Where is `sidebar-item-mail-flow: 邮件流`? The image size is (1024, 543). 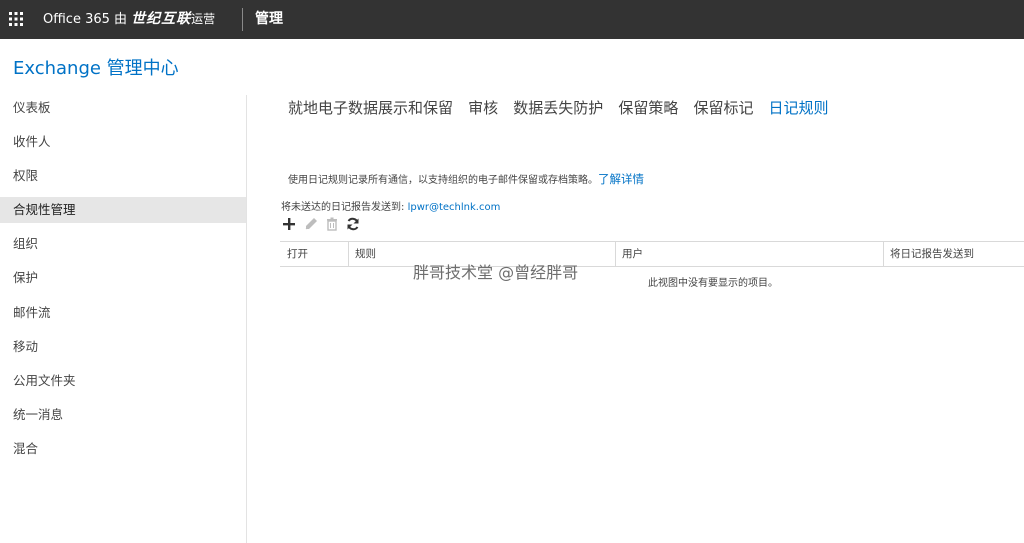
sidebar-item-mail-flow: 邮件流 is located at coordinates (123, 313).